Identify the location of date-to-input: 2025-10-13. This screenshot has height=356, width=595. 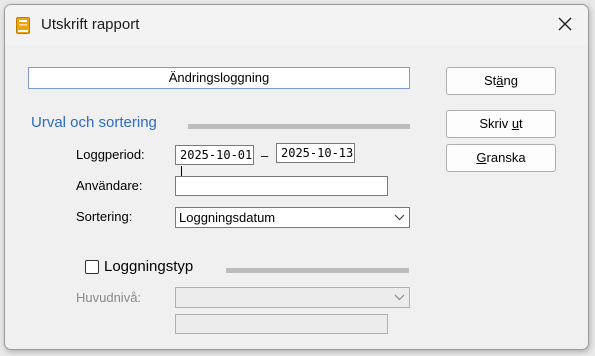
(315, 153).